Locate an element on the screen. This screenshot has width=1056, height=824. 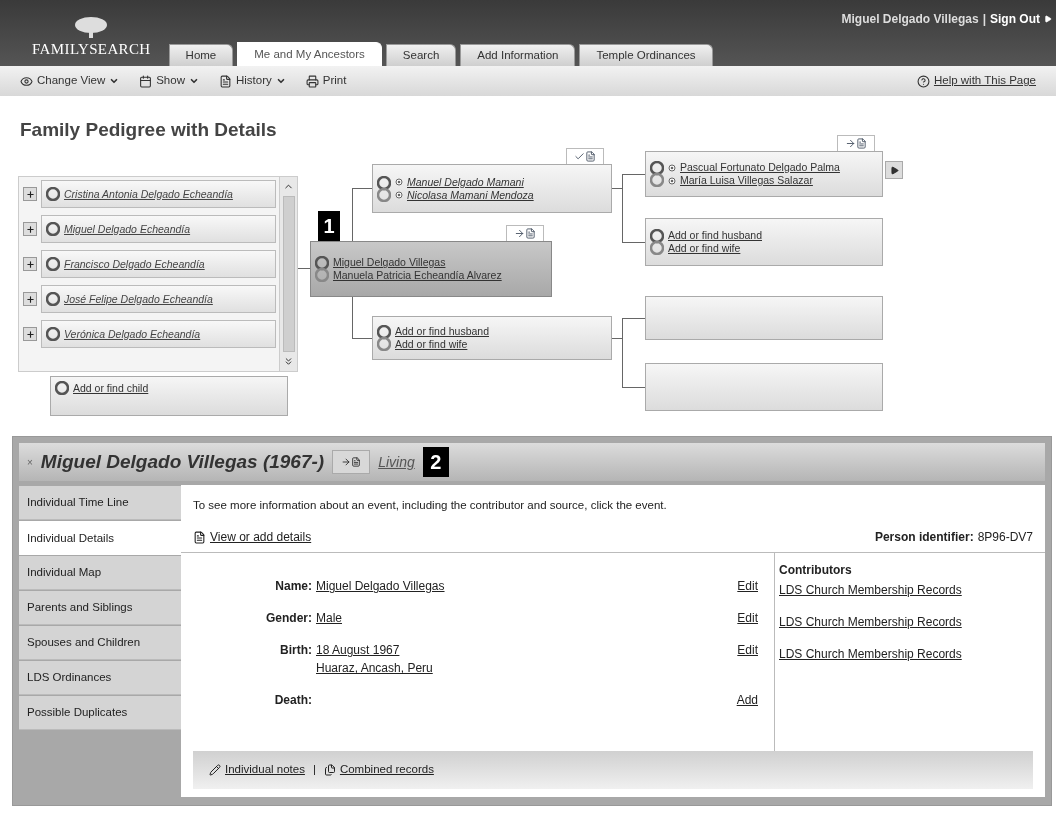
person-icon is located at coordinates (53, 264).